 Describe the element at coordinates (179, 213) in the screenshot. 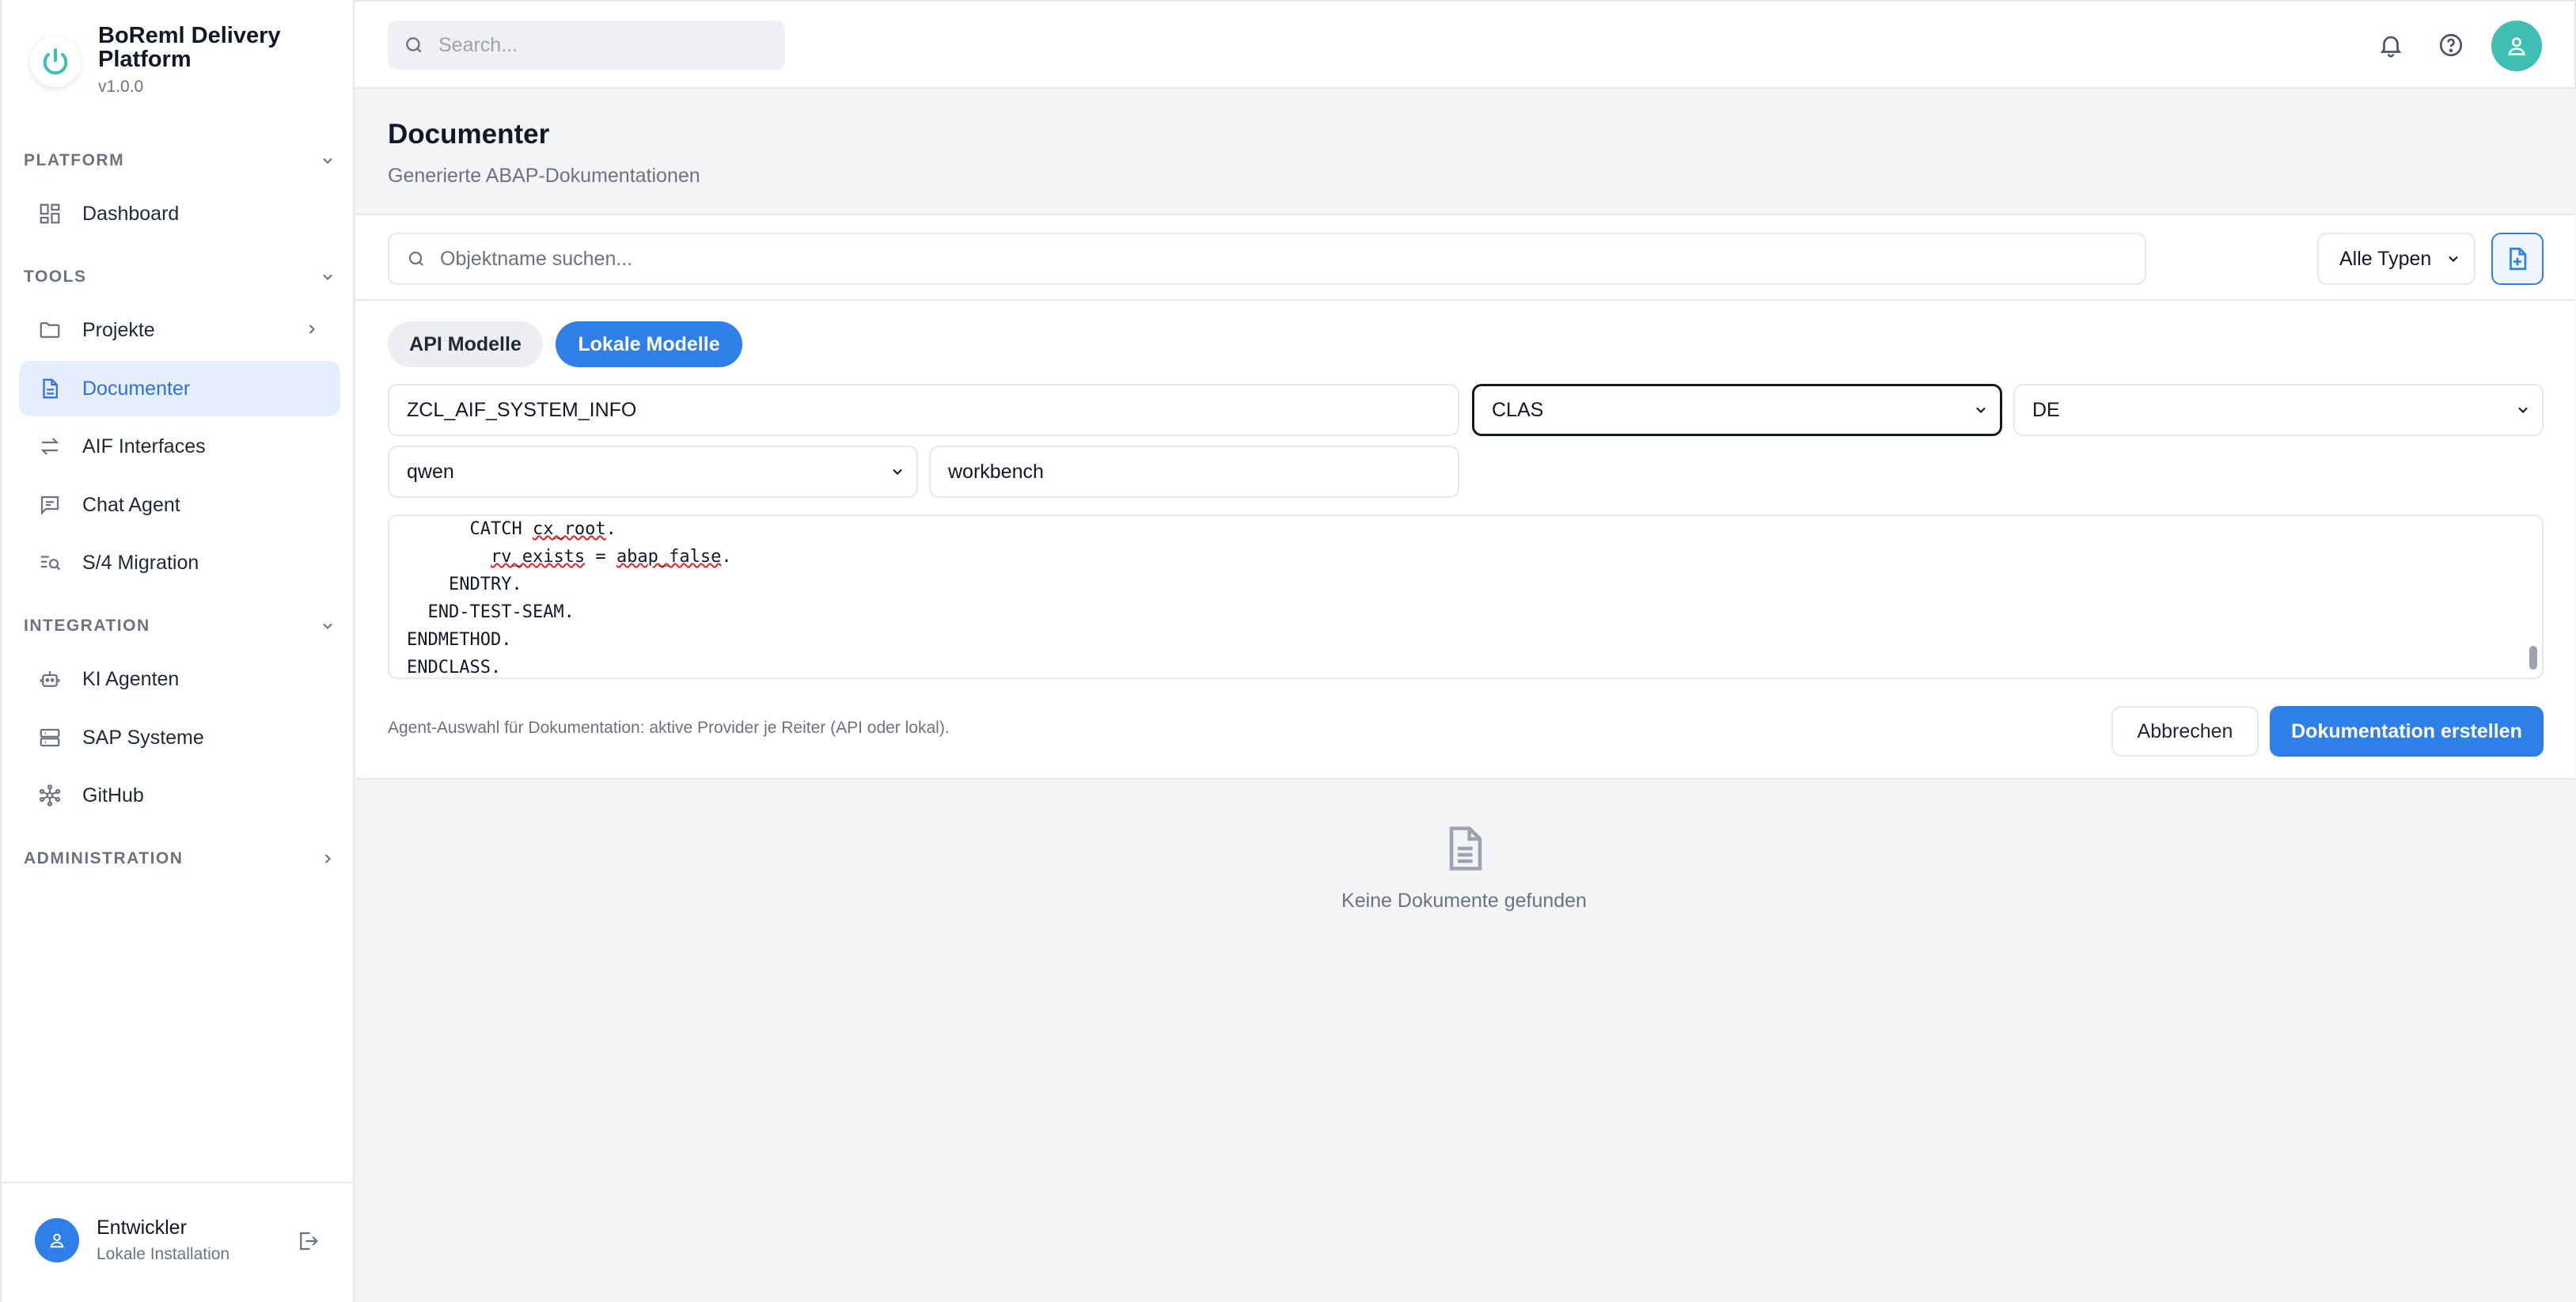

I see `sidebar-item-dashboard: Dashboard` at that location.